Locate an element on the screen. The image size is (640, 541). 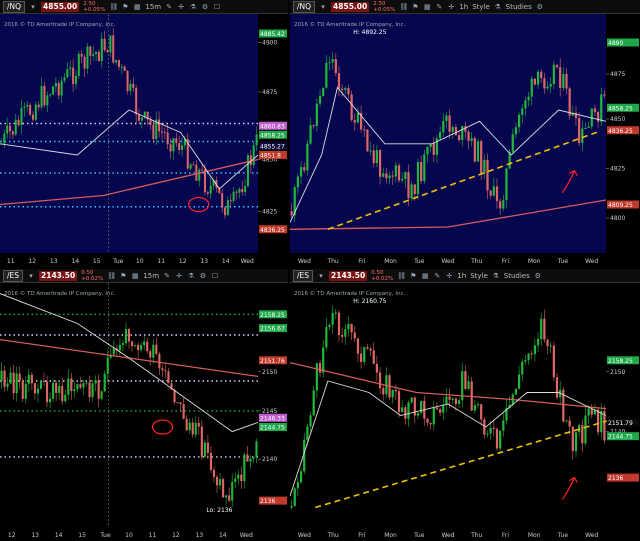
price-tag-label: 4885.42 is located at coordinates (272, 34).